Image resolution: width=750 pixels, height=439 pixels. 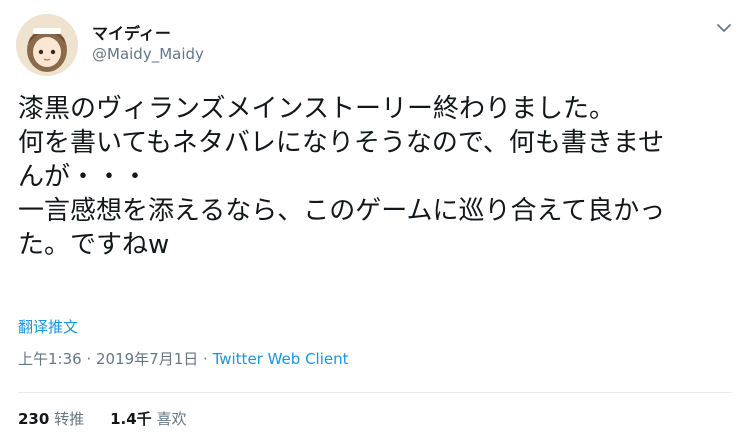 What do you see at coordinates (69, 419) in the screenshot?
I see `retweets-label: 转推` at bounding box center [69, 419].